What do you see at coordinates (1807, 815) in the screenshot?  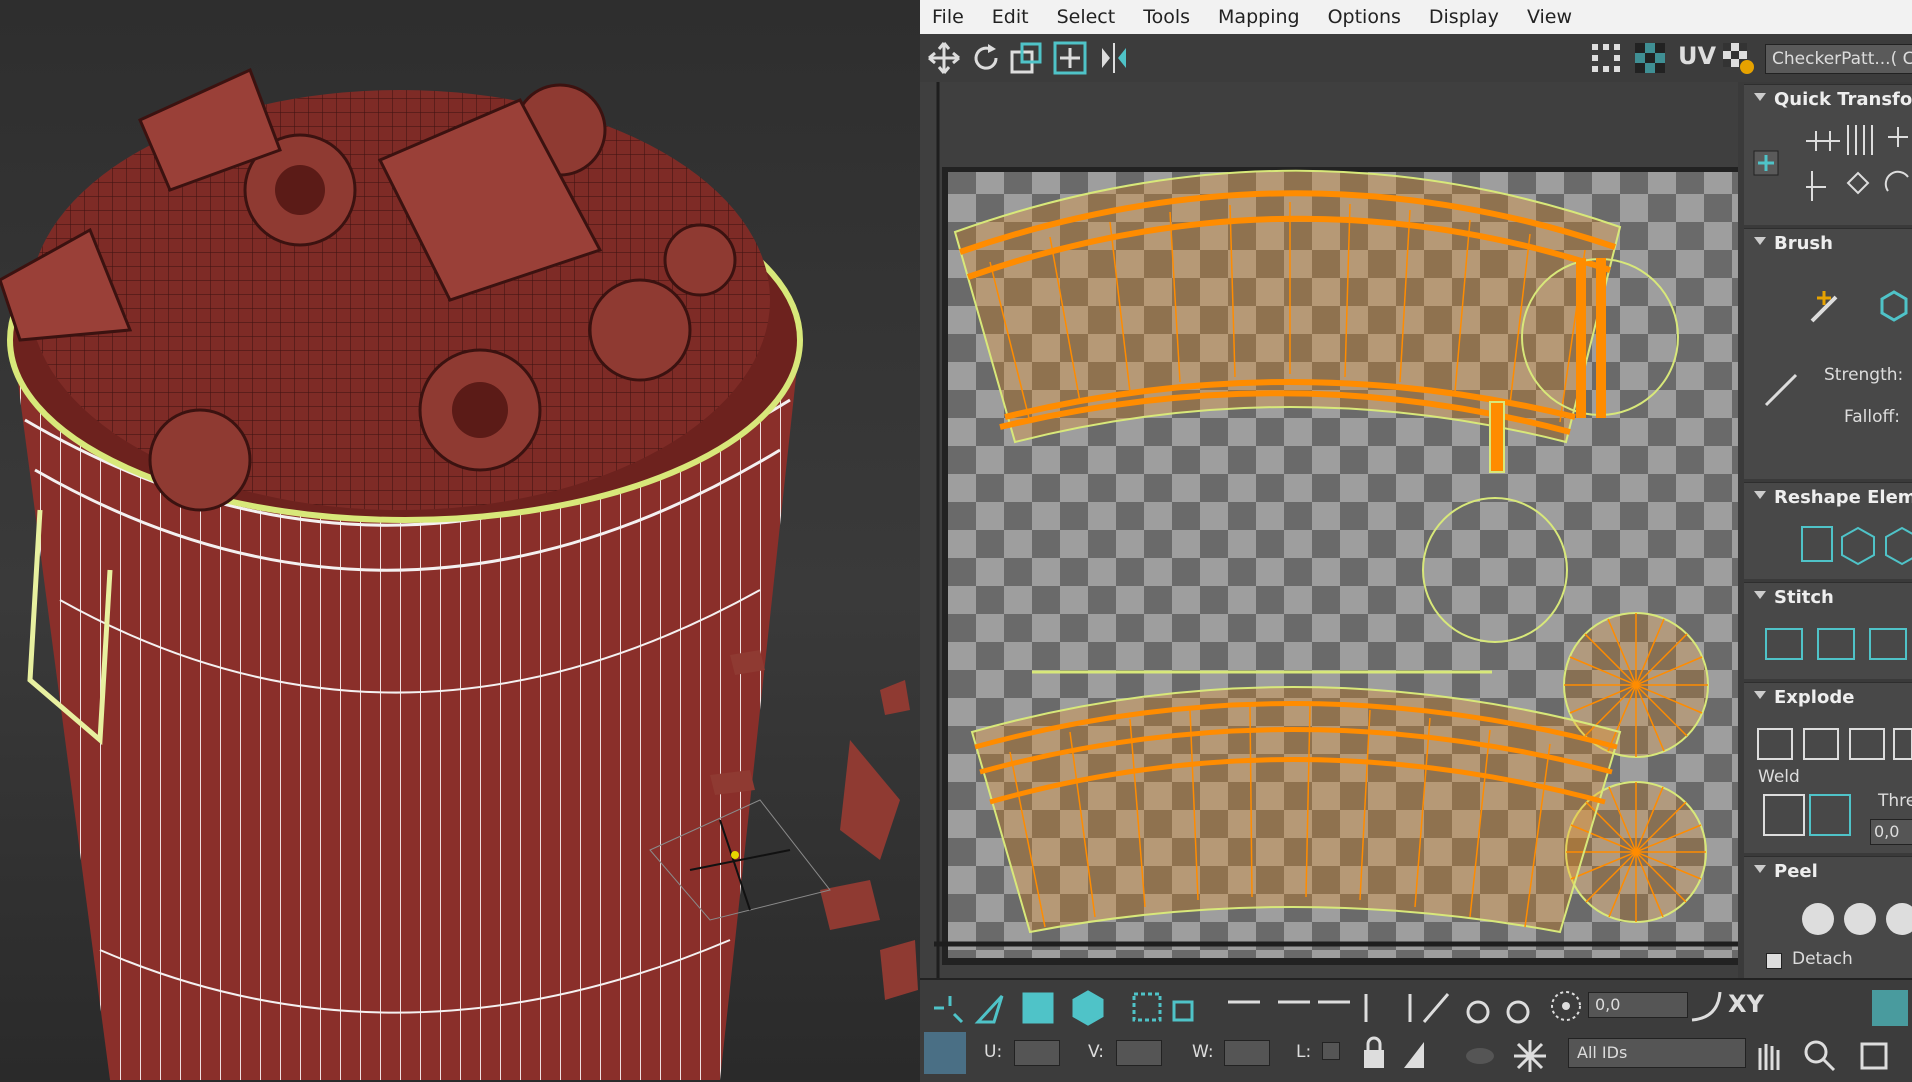 I see `weld-tools-icon` at bounding box center [1807, 815].